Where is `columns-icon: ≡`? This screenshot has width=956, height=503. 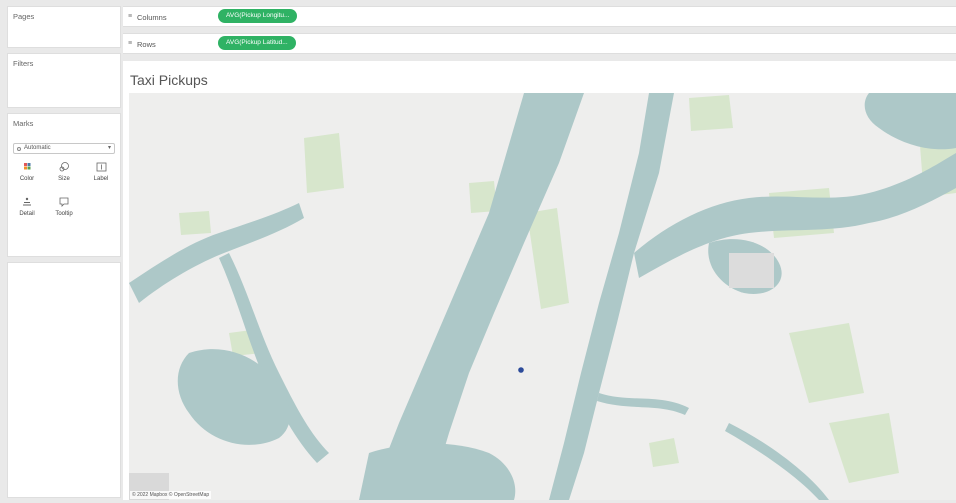 columns-icon: ≡ is located at coordinates (130, 16).